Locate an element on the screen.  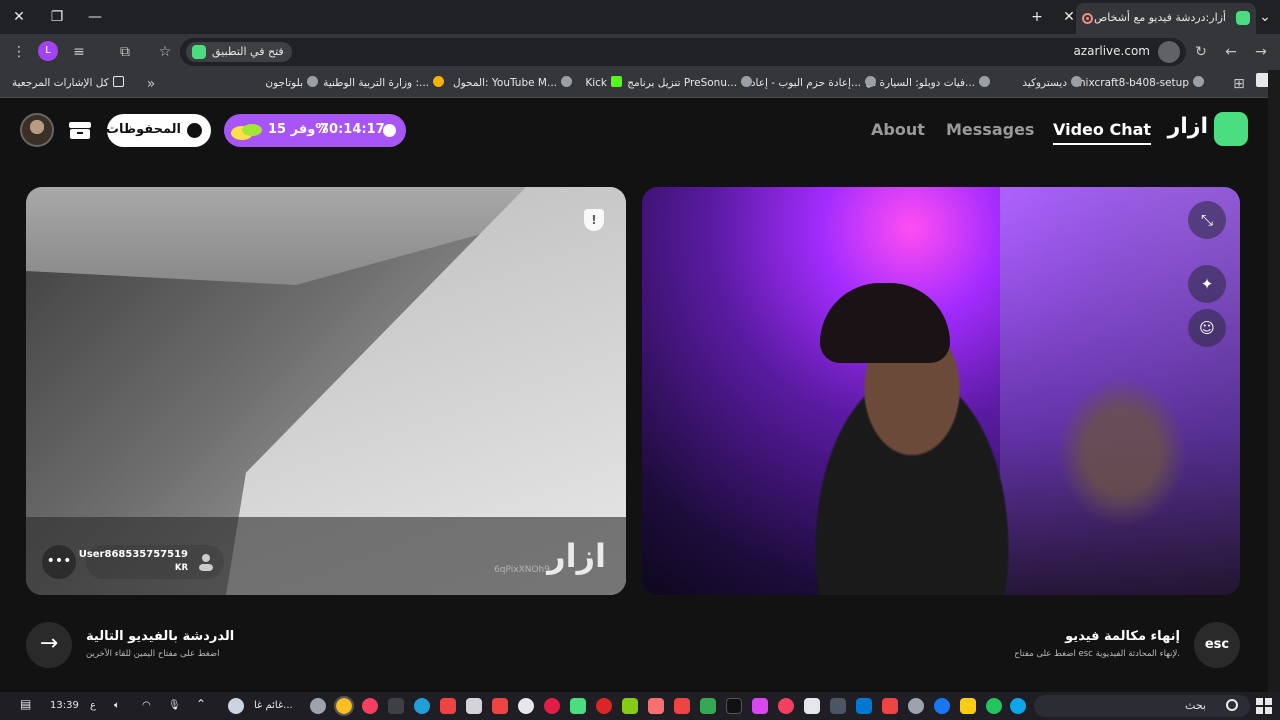
instagram-icon is located at coordinates (760, 706).